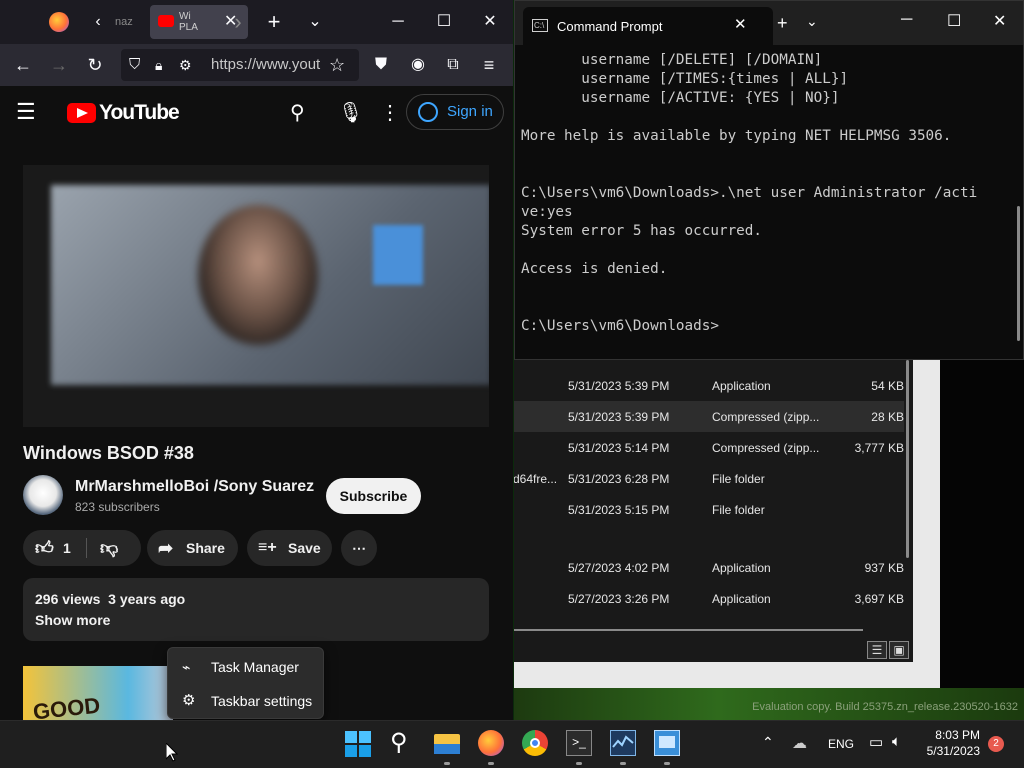 The height and width of the screenshot is (768, 1024). What do you see at coordinates (23, 65) in the screenshot?
I see `back-icon: ←` at bounding box center [23, 65].